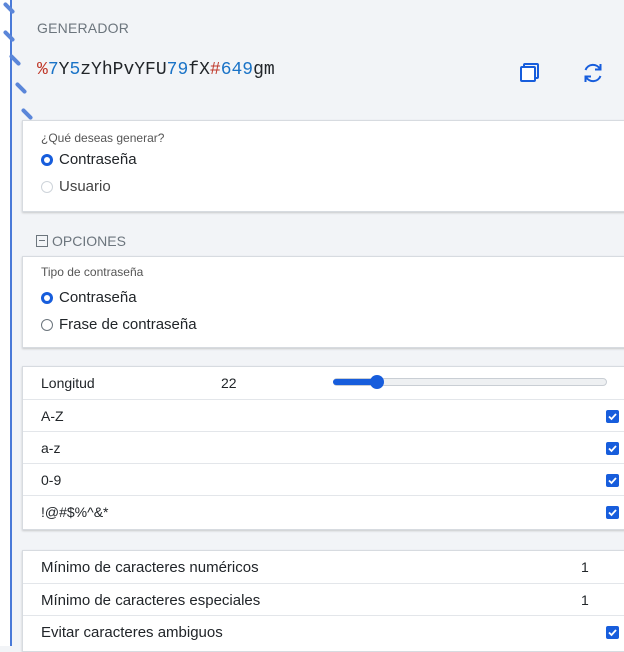 This screenshot has width=624, height=652. I want to click on copy-button, so click(531, 73).